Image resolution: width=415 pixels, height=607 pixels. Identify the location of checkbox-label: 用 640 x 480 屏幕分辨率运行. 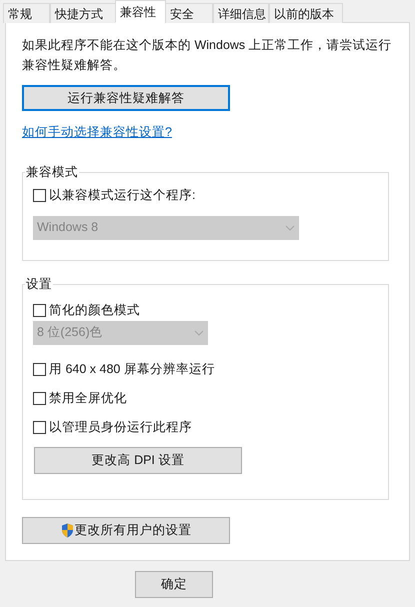
(132, 369).